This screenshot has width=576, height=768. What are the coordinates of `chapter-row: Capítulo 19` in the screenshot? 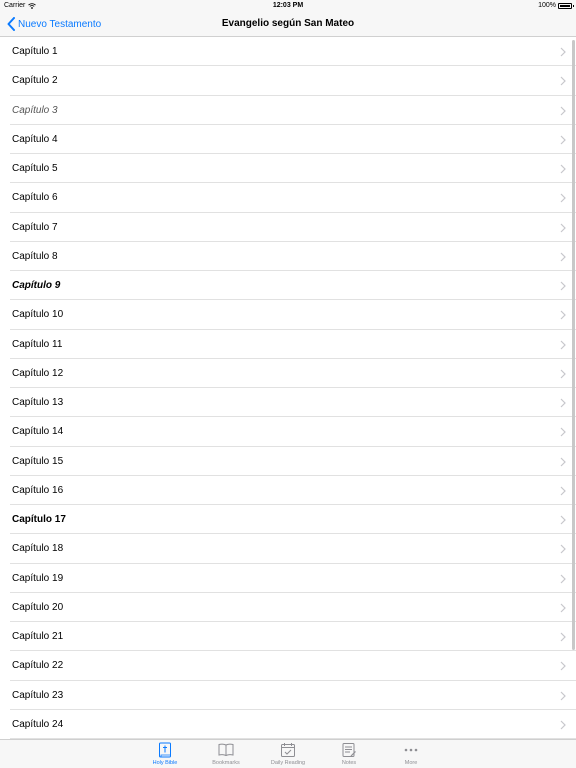 It's located at (288, 579).